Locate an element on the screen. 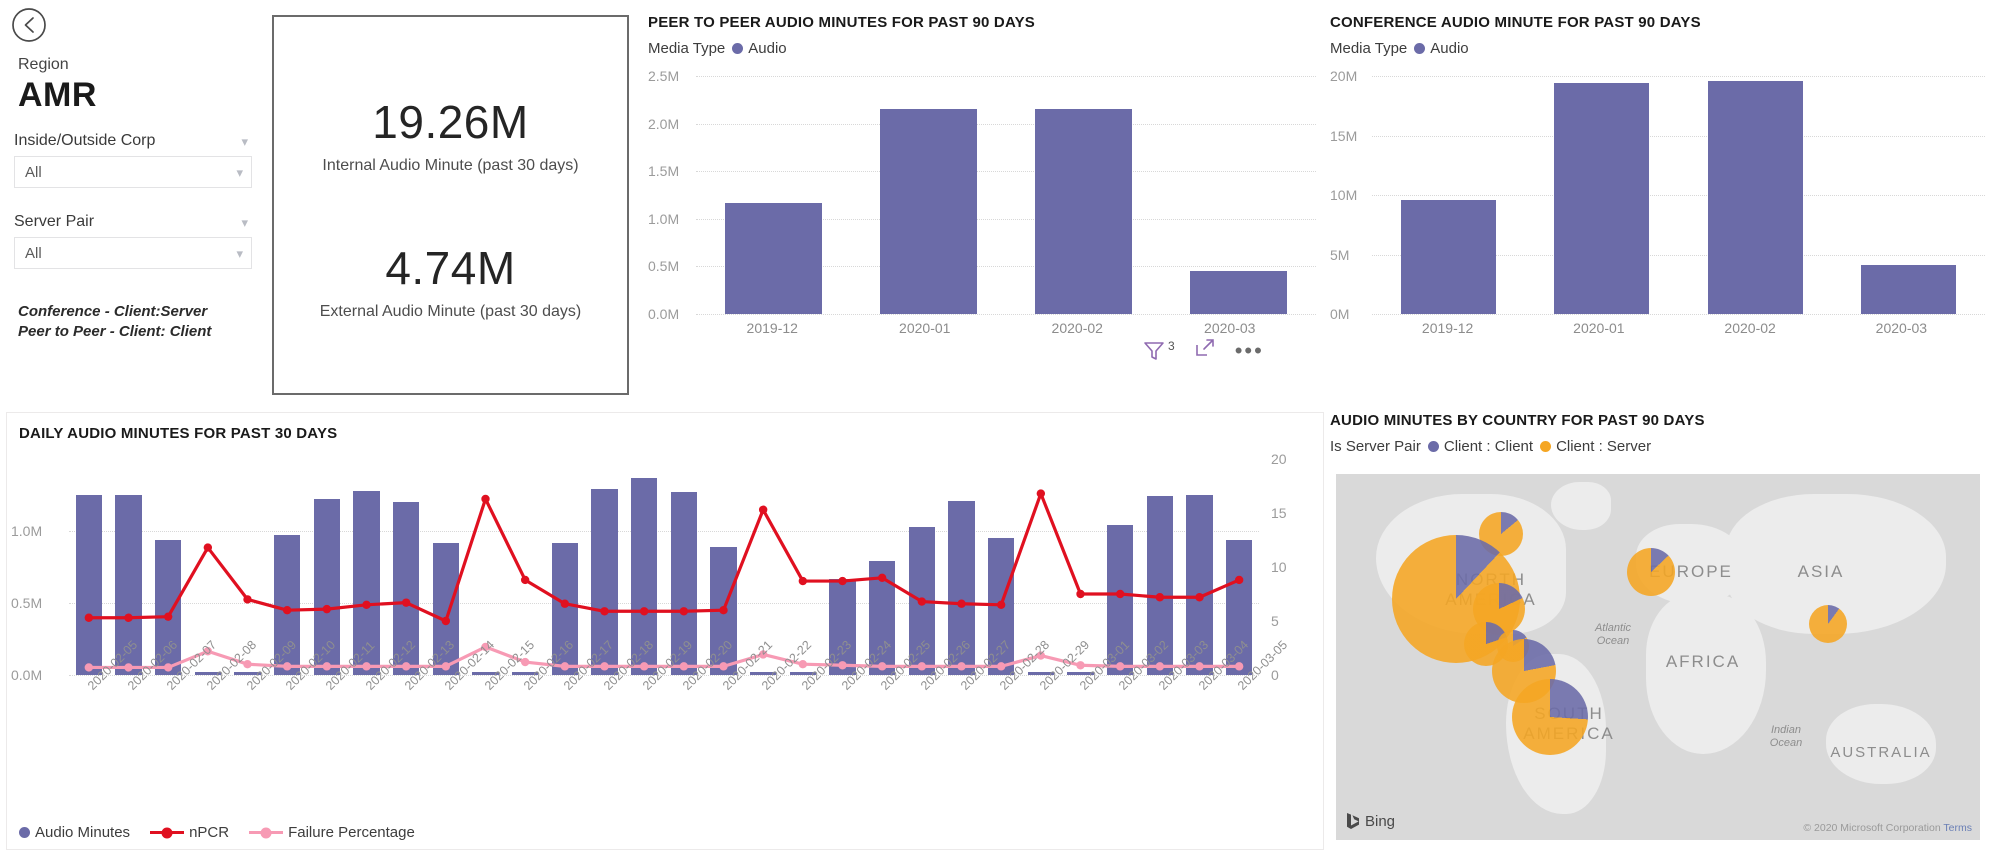 The image size is (1991, 850). legend-item-audio-minutes: Audio Minutes is located at coordinates (74, 832).